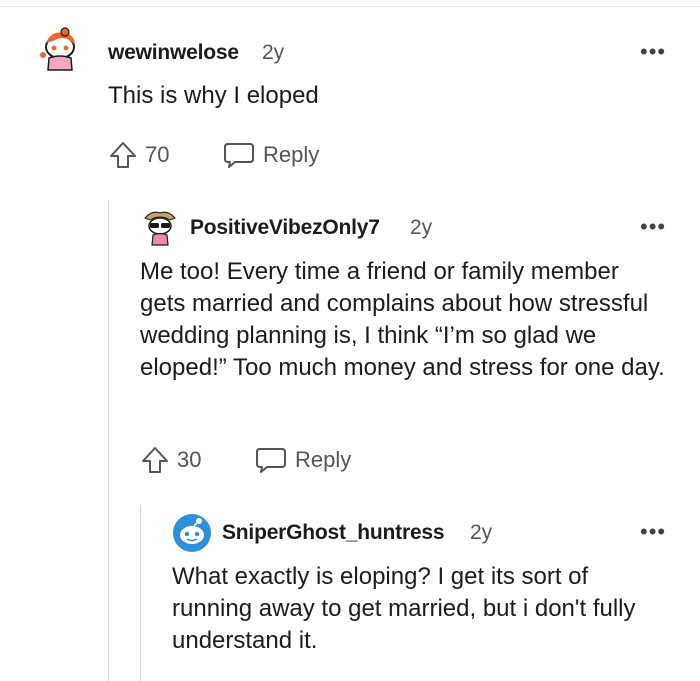 The height and width of the screenshot is (681, 700). What do you see at coordinates (170, 460) in the screenshot?
I see `upvote-button: 30` at bounding box center [170, 460].